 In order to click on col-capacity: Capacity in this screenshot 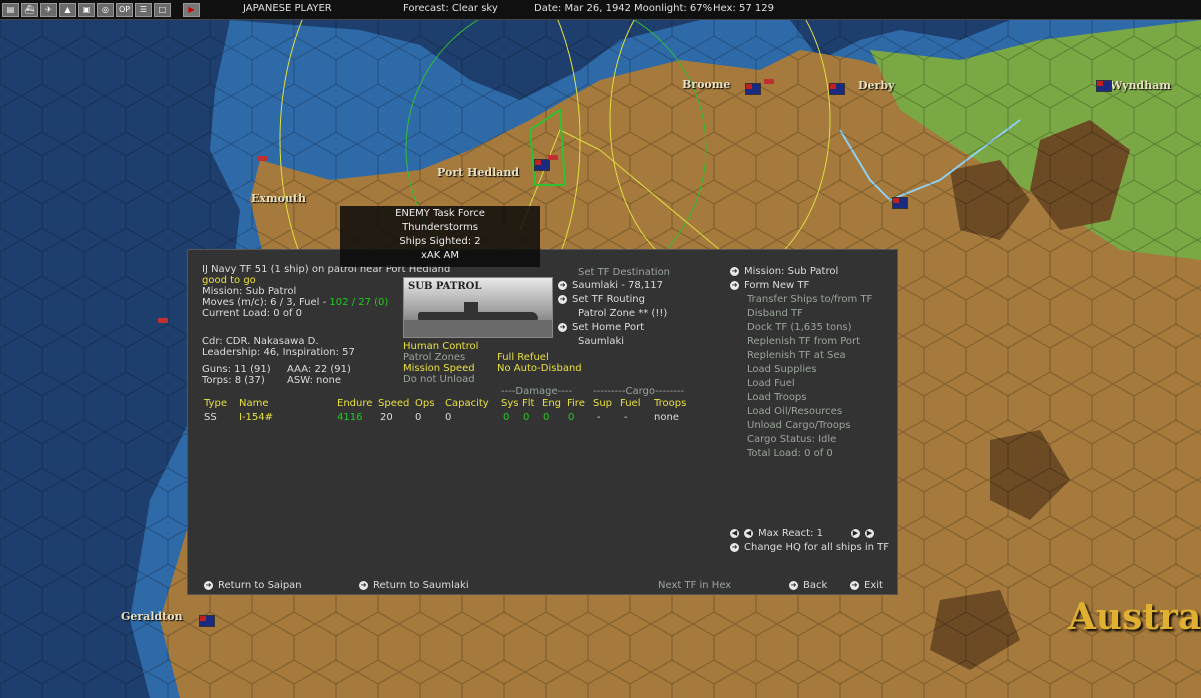, I will do `click(467, 404)`.